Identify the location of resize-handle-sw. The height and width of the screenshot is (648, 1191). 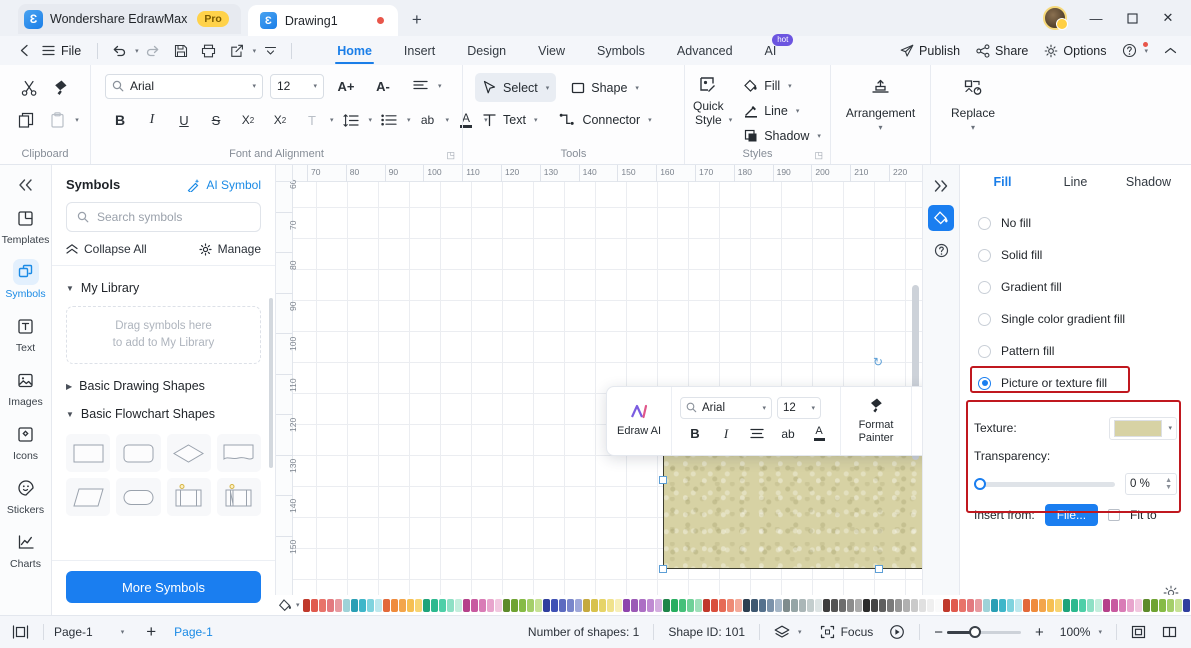
(663, 569).